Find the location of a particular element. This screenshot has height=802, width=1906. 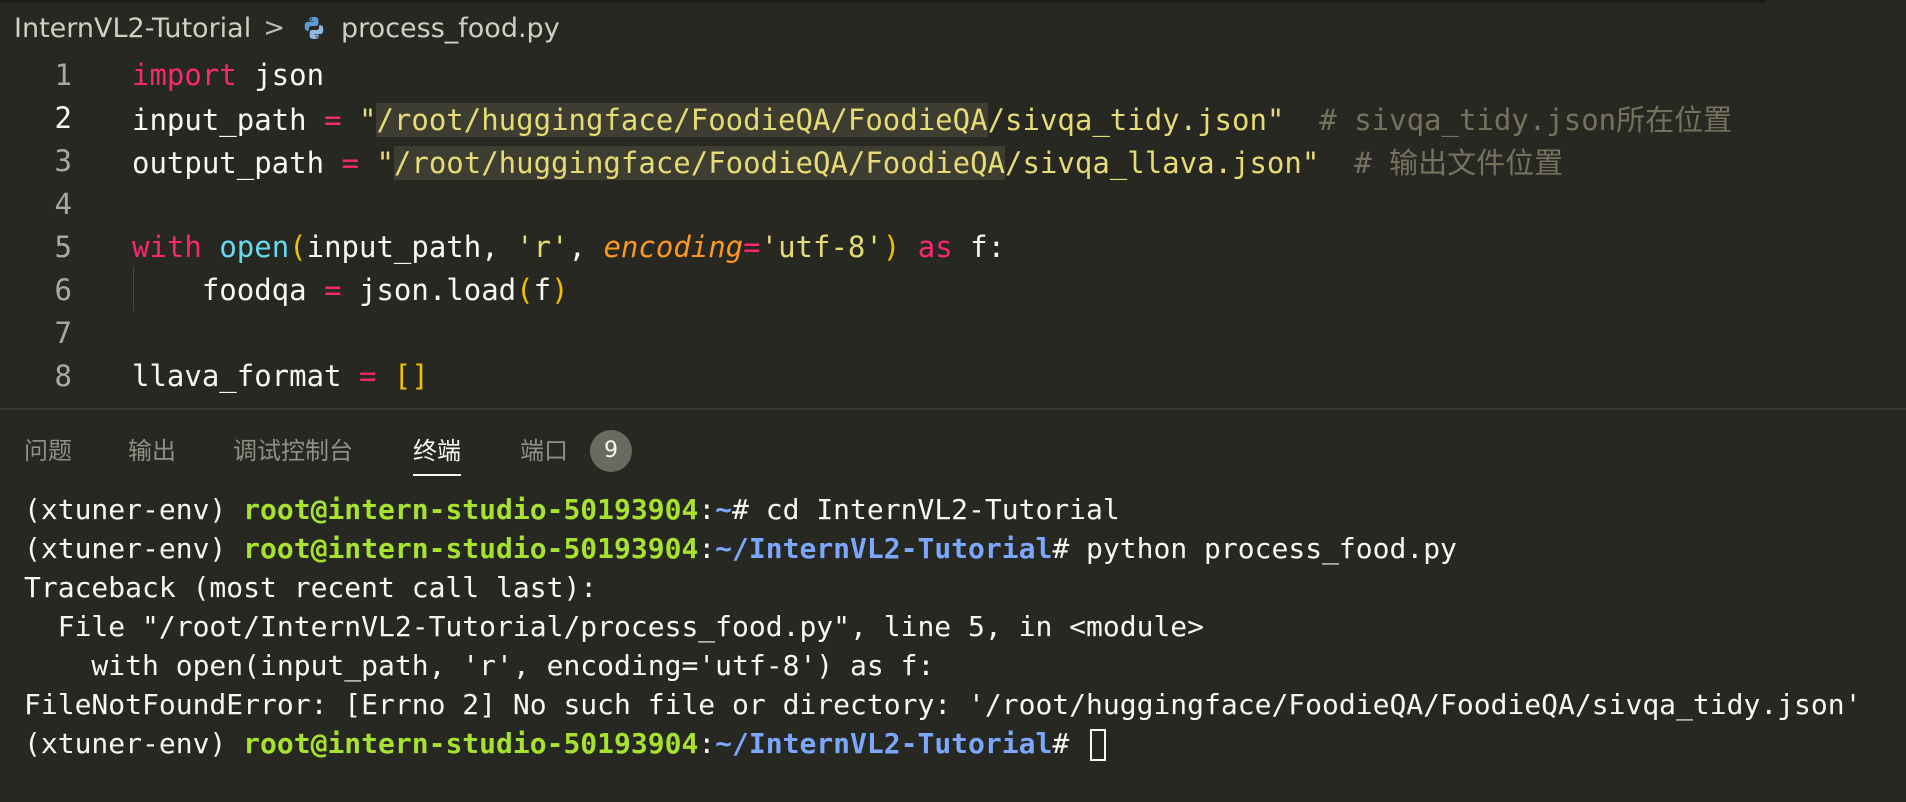

breadcrumb-file: process_food.py is located at coordinates (427, 28).